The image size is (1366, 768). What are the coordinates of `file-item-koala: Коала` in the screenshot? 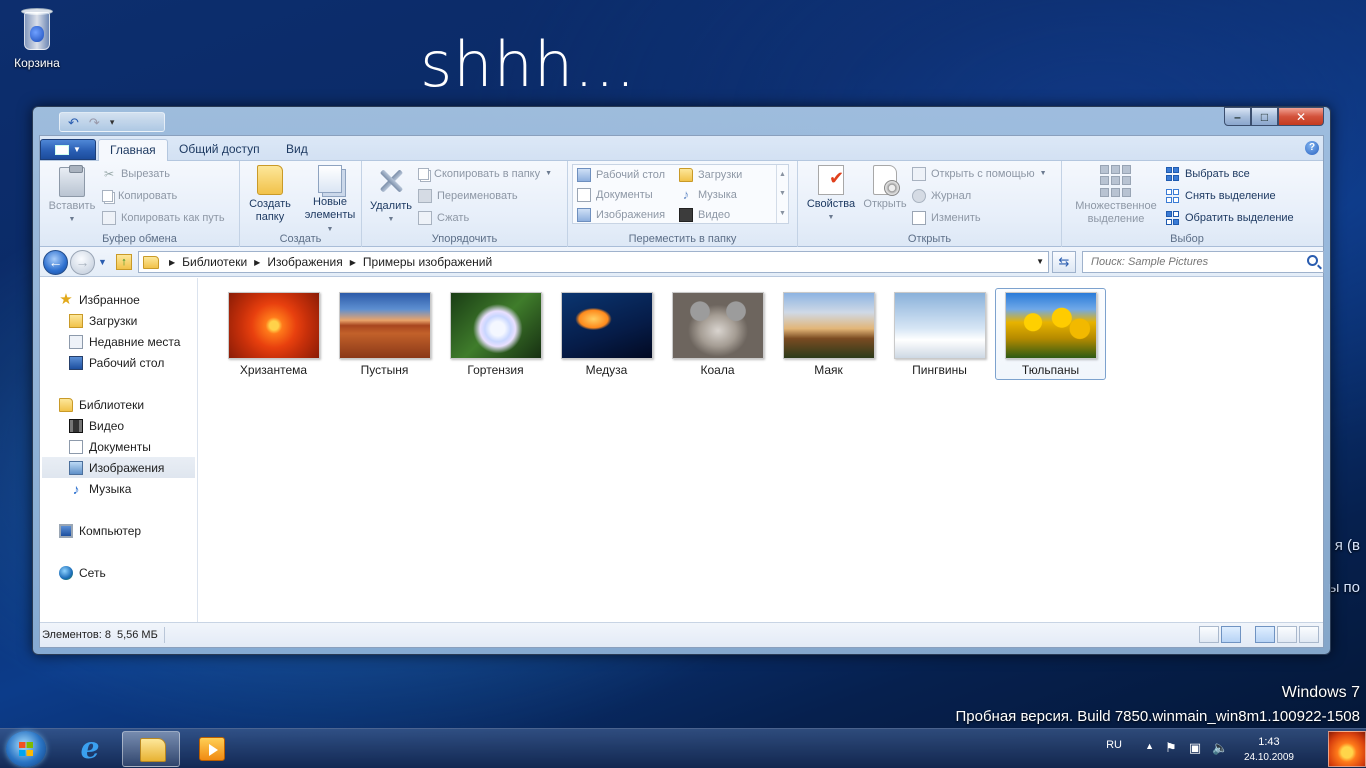 It's located at (717, 334).